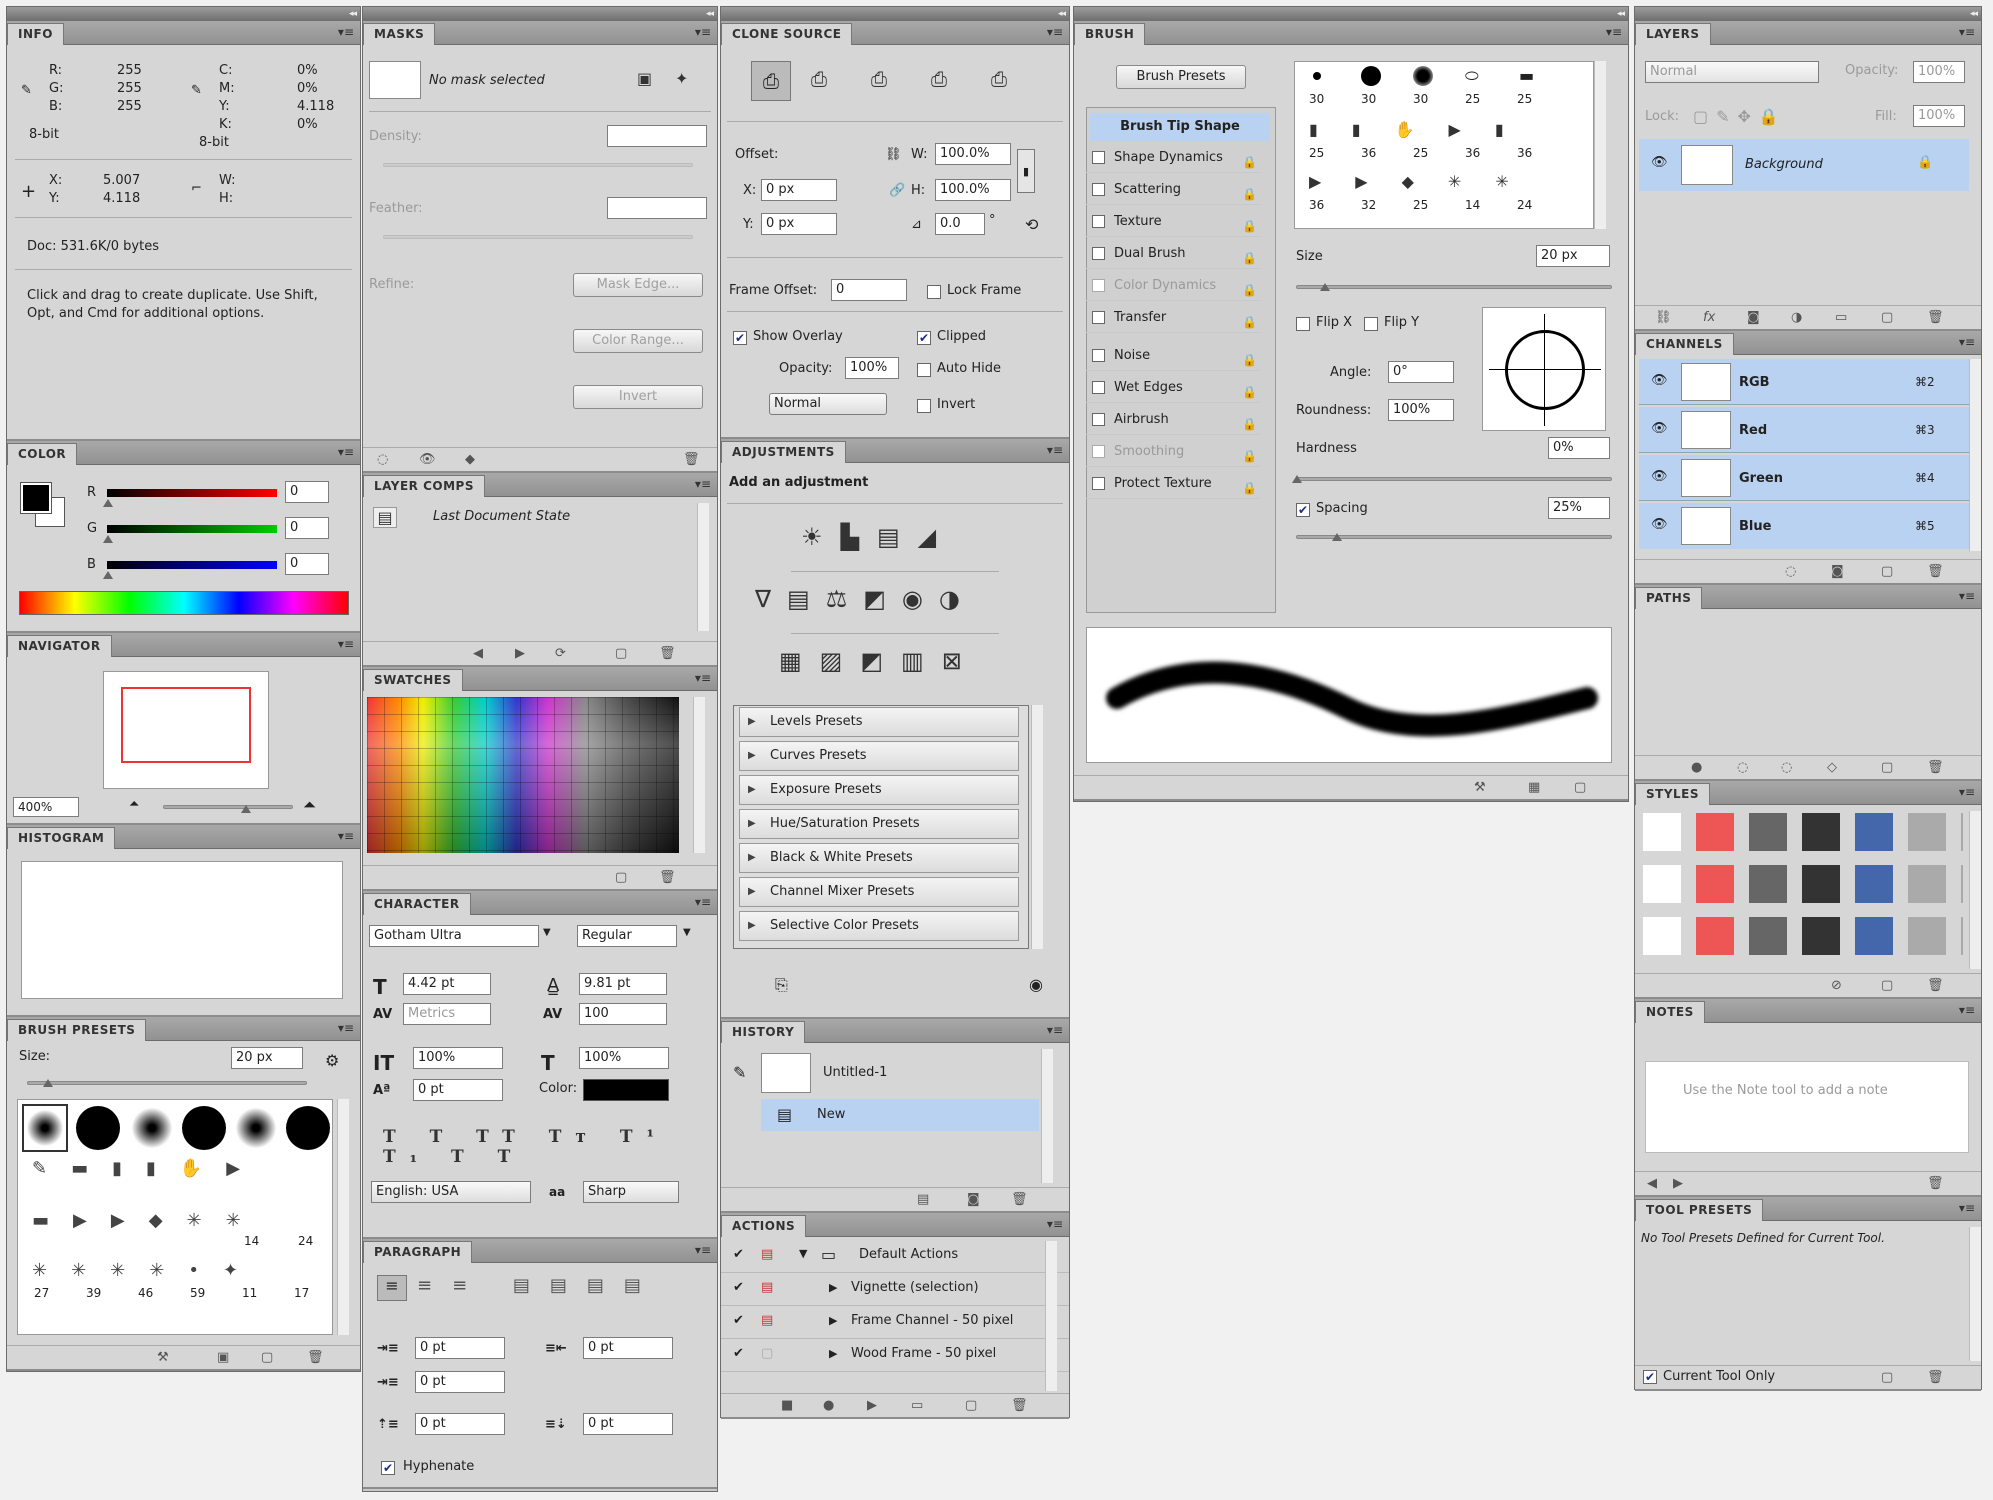  What do you see at coordinates (879, 892) in the screenshot?
I see `channel-mixer-presets: Channel Mixer Presets` at bounding box center [879, 892].